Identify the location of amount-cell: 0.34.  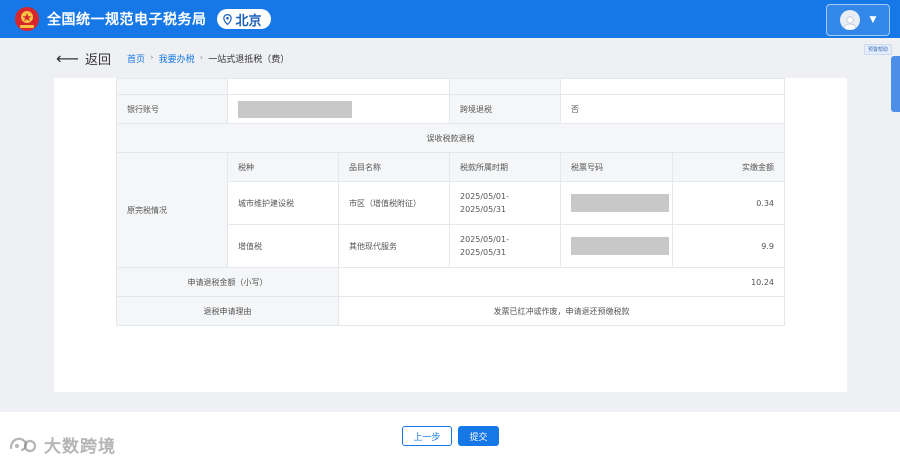
(728, 203).